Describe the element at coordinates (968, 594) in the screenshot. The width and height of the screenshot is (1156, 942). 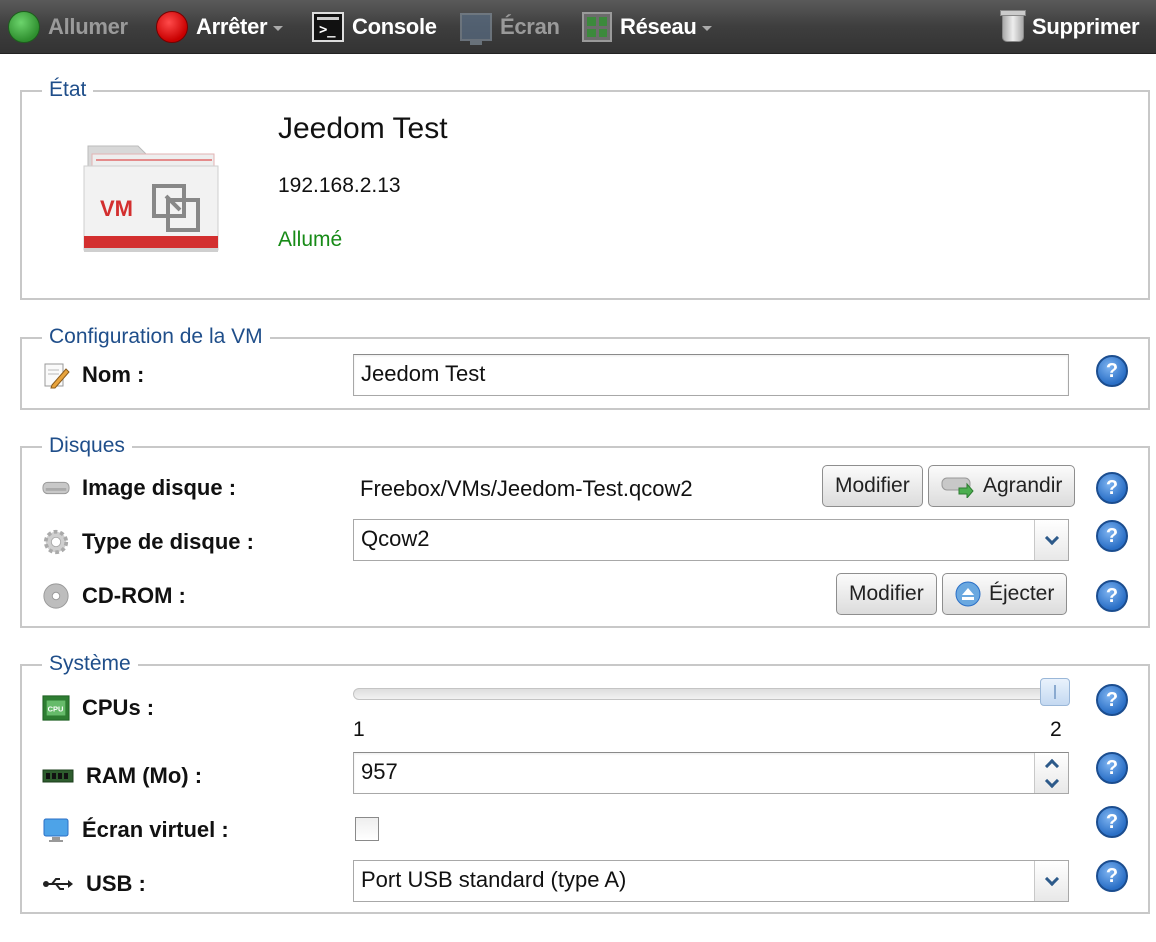
I see `eject-icon` at that location.